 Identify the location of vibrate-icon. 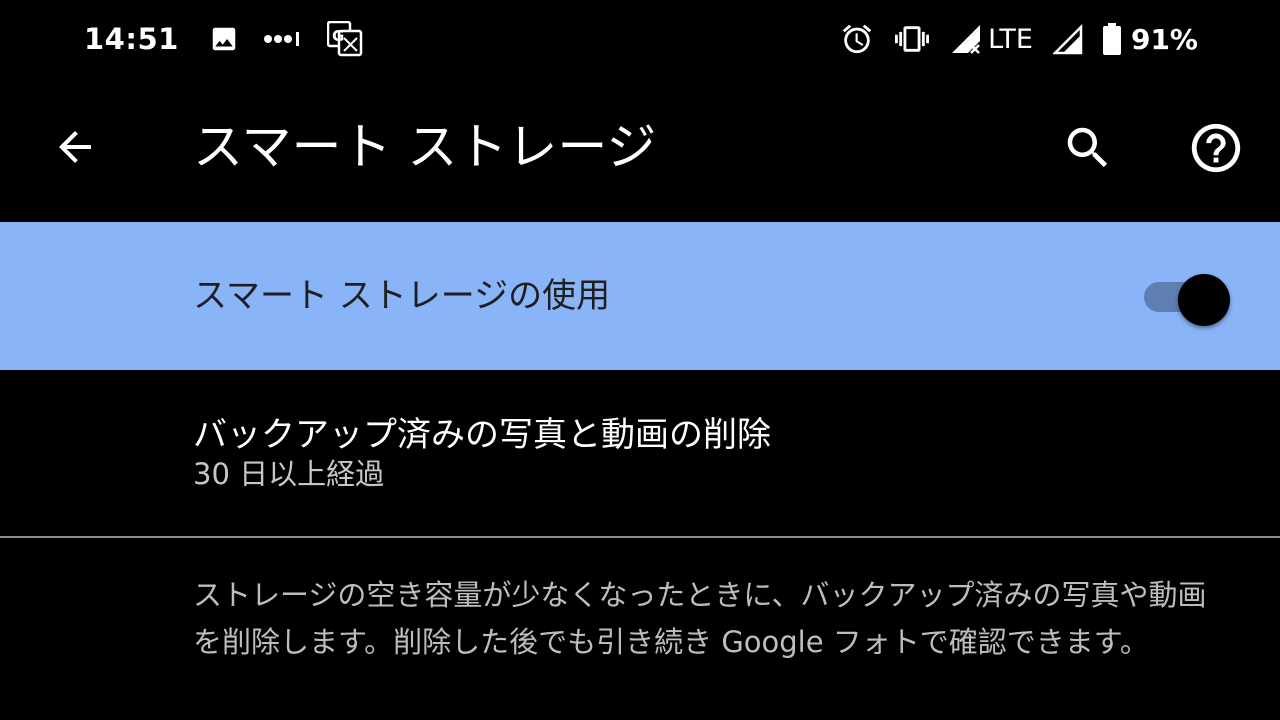
(912, 39).